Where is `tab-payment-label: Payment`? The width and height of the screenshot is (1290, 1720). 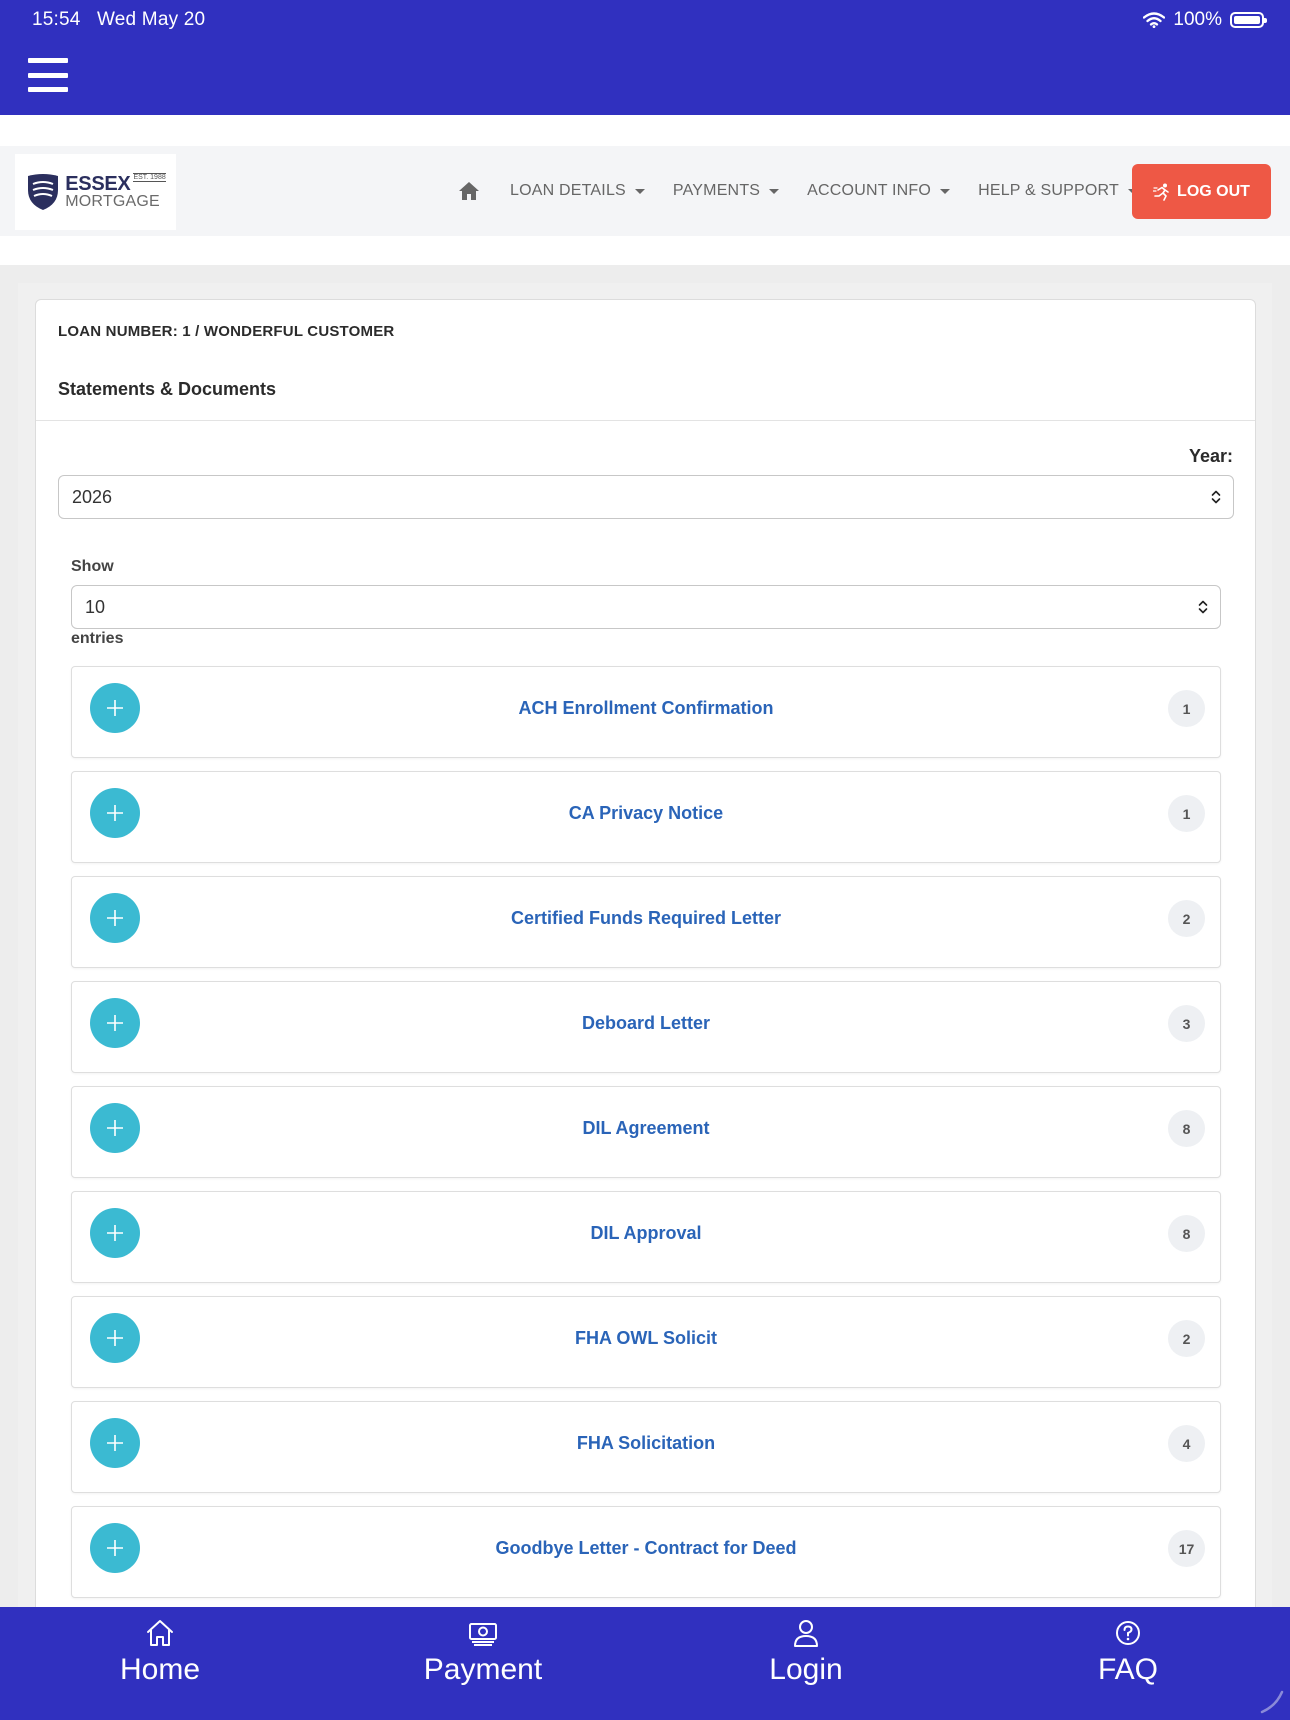 tab-payment-label: Payment is located at coordinates (483, 1669).